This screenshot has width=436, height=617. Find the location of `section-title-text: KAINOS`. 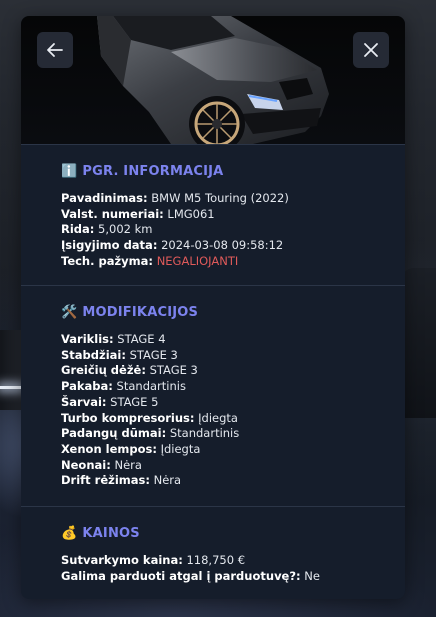

section-title-text: KAINOS is located at coordinates (111, 533).